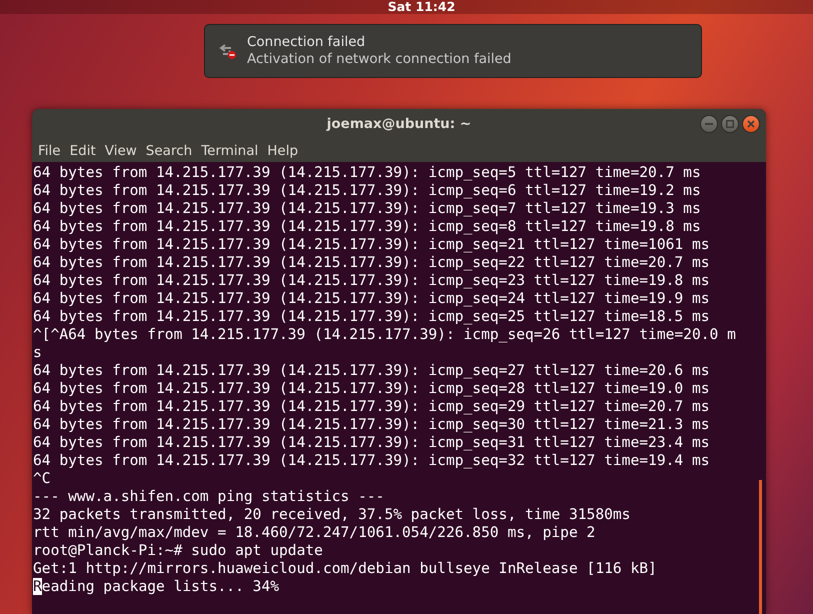  Describe the element at coordinates (209, 497) in the screenshot. I see `terminal-line: --- www.a.shifen.com ping statistics ---` at that location.